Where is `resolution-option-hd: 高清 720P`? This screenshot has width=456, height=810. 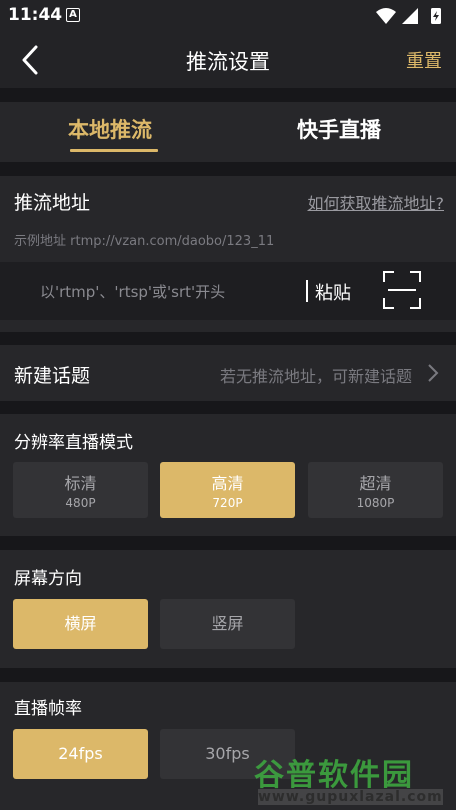
resolution-option-hd: 高清 720P is located at coordinates (227, 490).